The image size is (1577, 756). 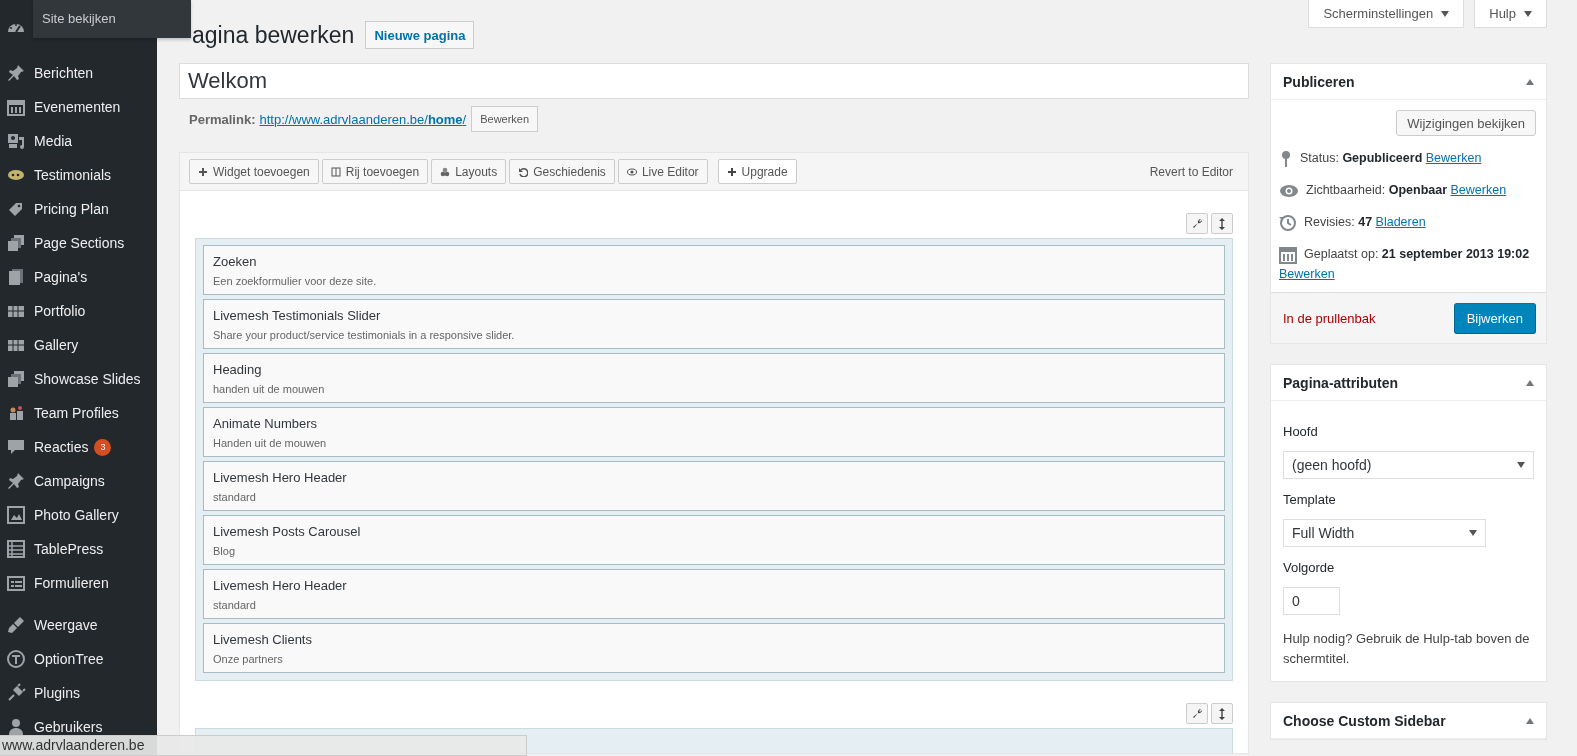 I want to click on undo-icon, so click(x=523, y=171).